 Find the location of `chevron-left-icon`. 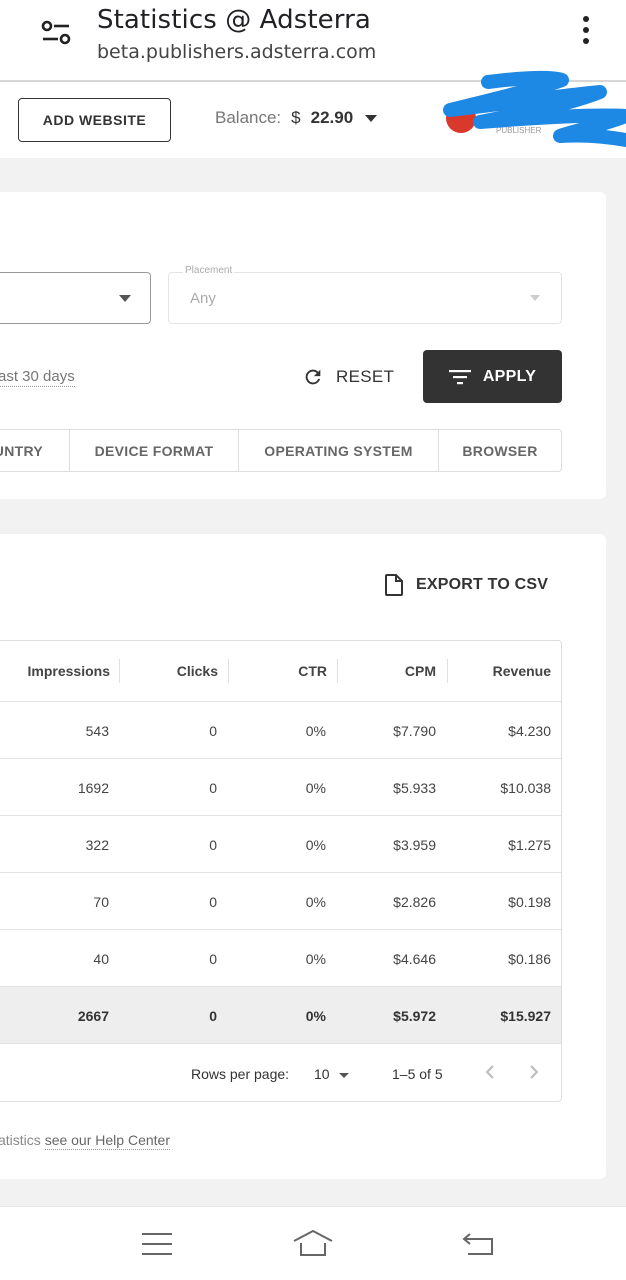

chevron-left-icon is located at coordinates (490, 1072).